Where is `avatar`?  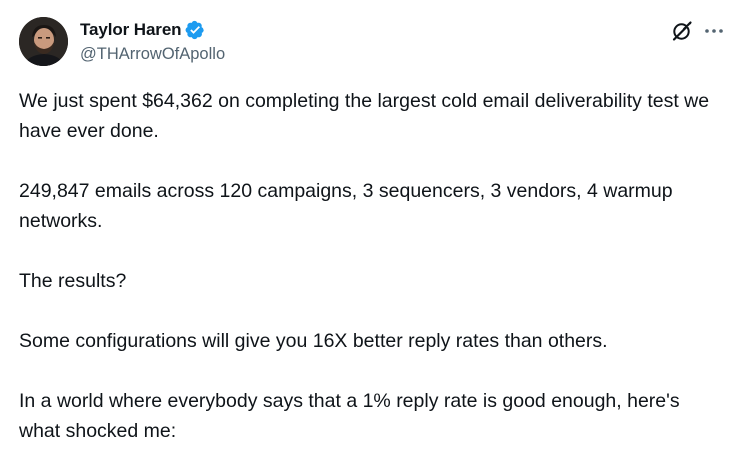
avatar is located at coordinates (43, 41).